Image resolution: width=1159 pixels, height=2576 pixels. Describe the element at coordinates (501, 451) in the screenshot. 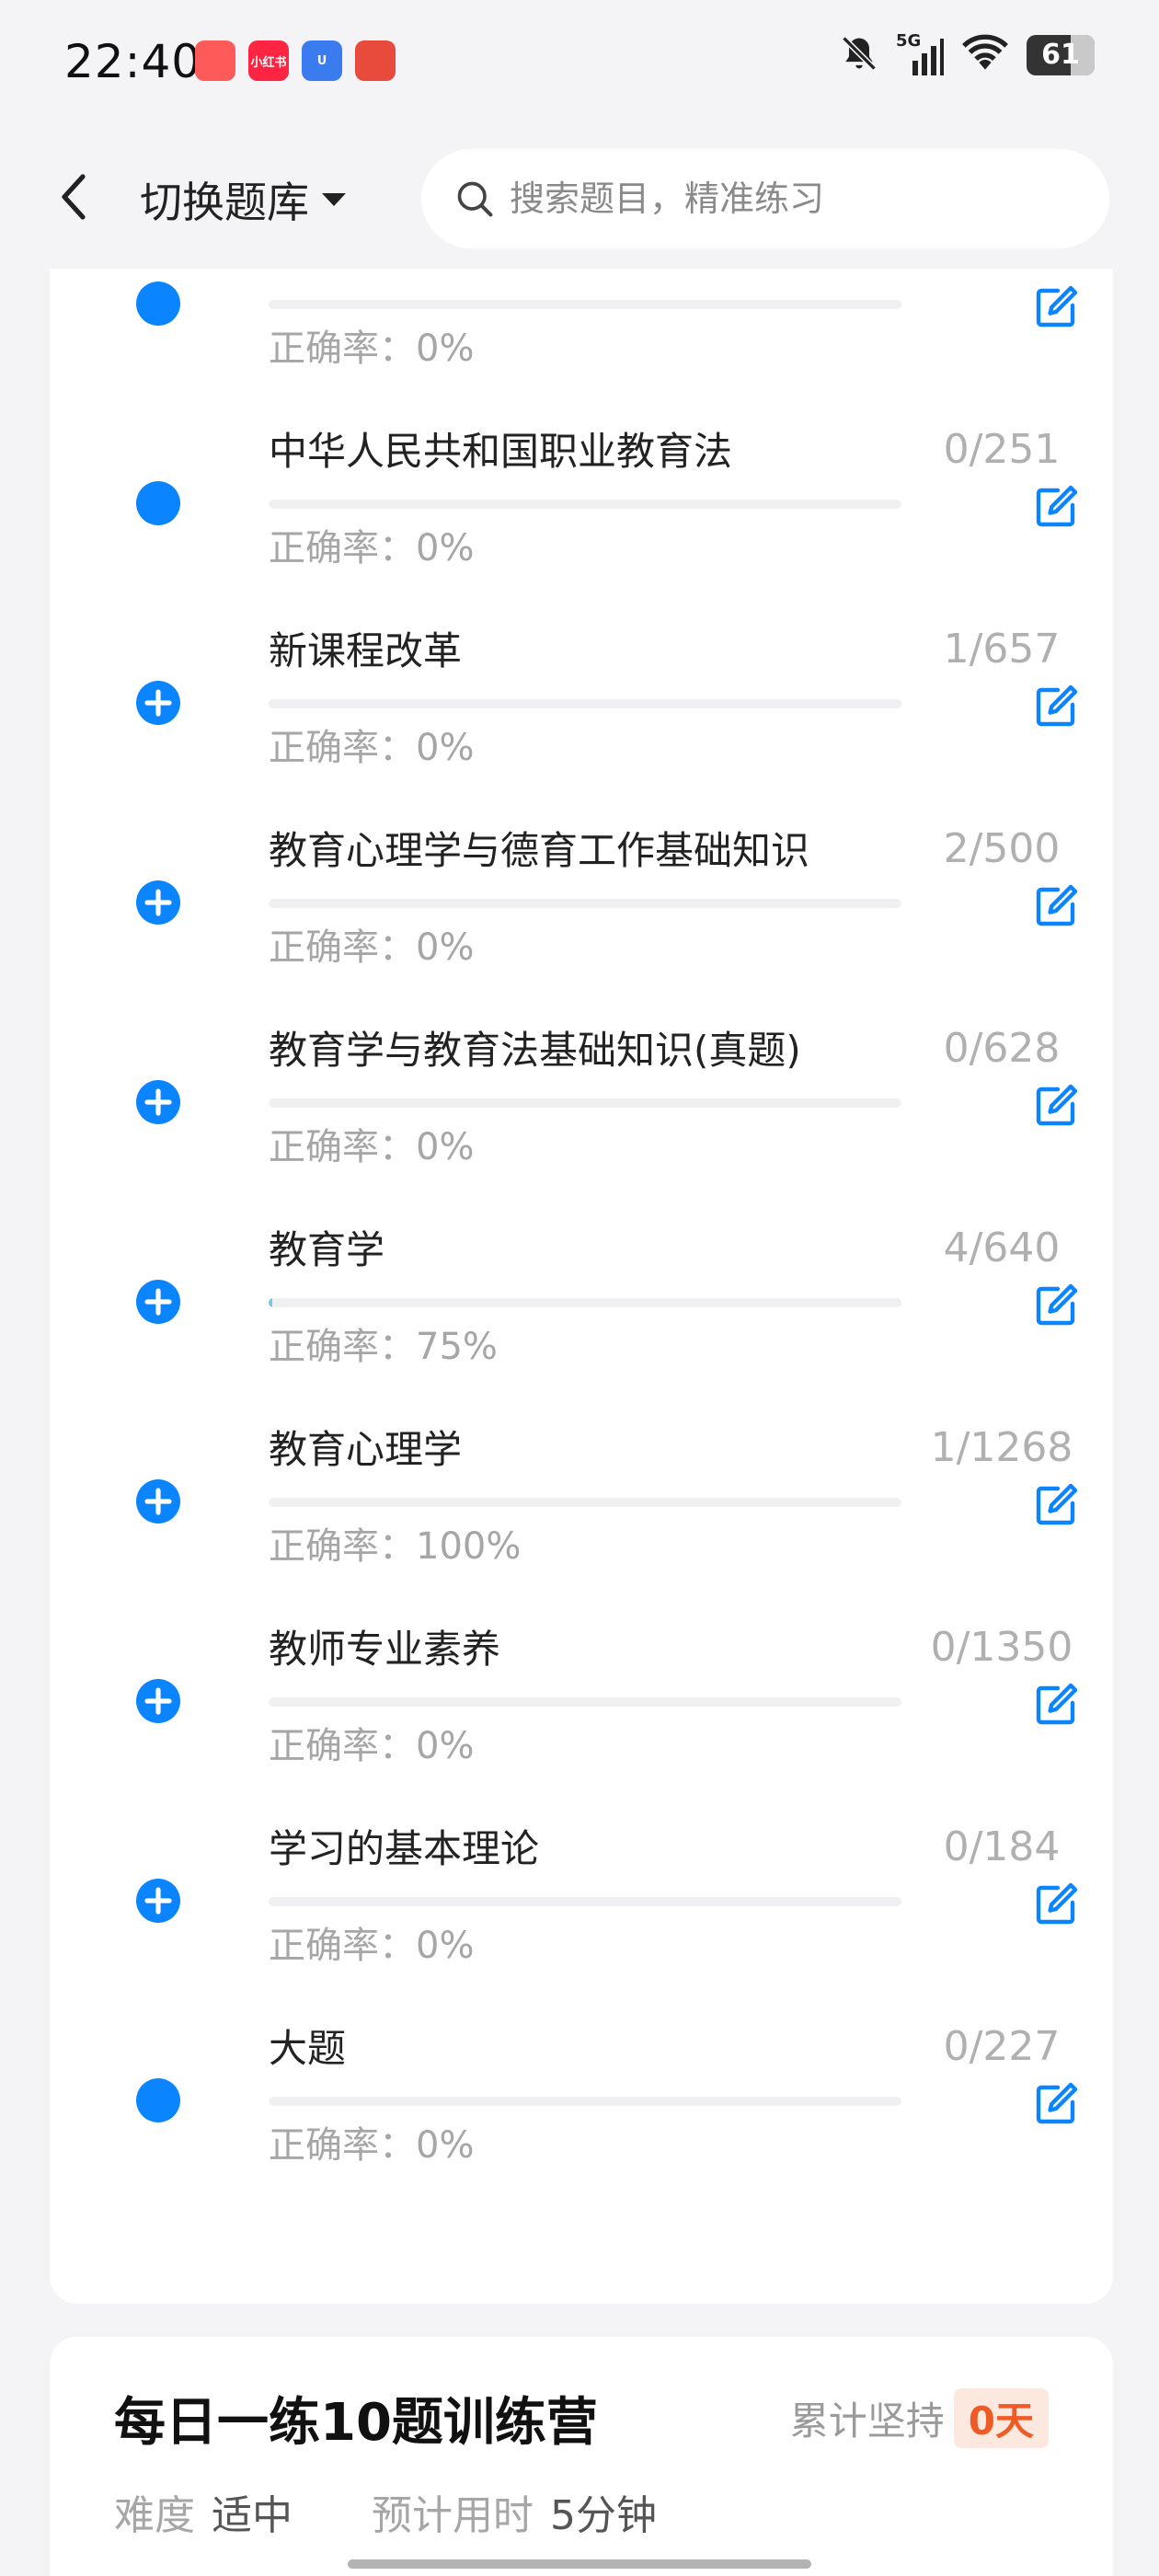

I see `chapter-title: 中华人民共和国职业教育法` at that location.